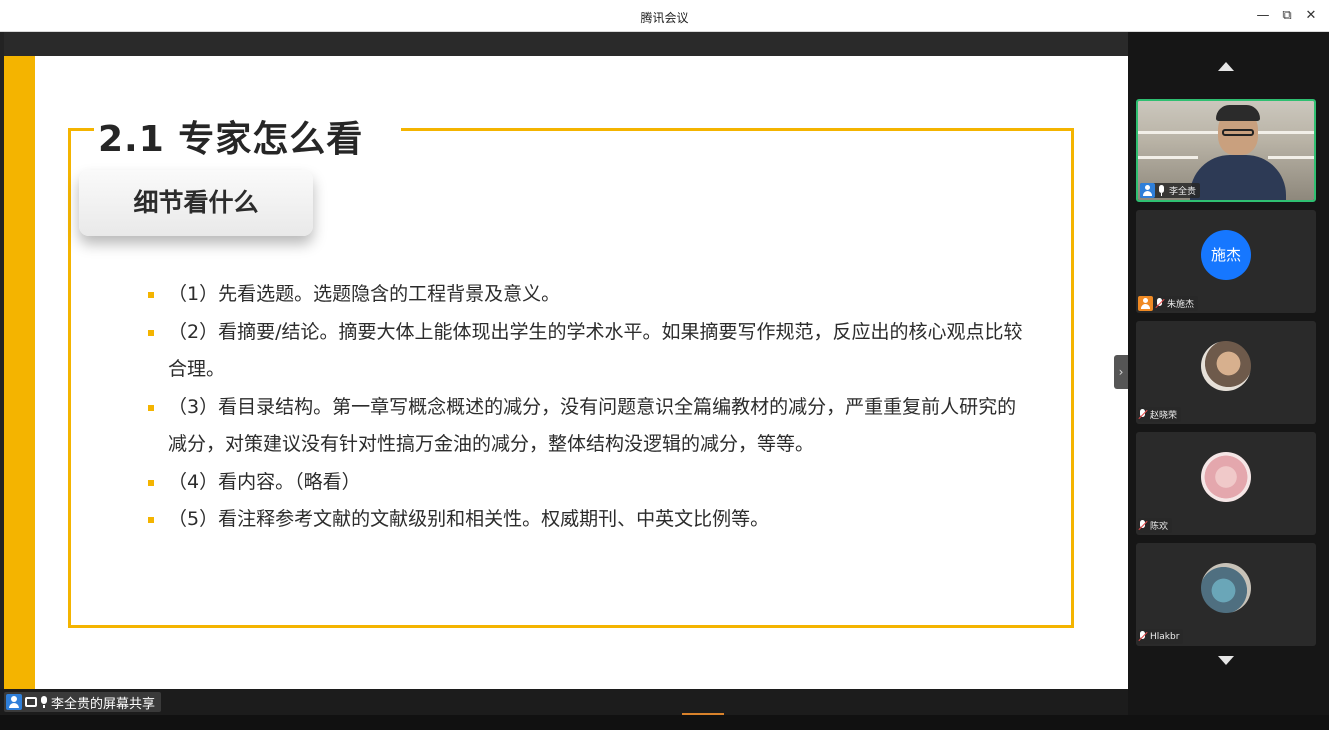  I want to click on bullet-text: （1）先看选题。选题隐含的工程背景及意义。, so click(364, 294).